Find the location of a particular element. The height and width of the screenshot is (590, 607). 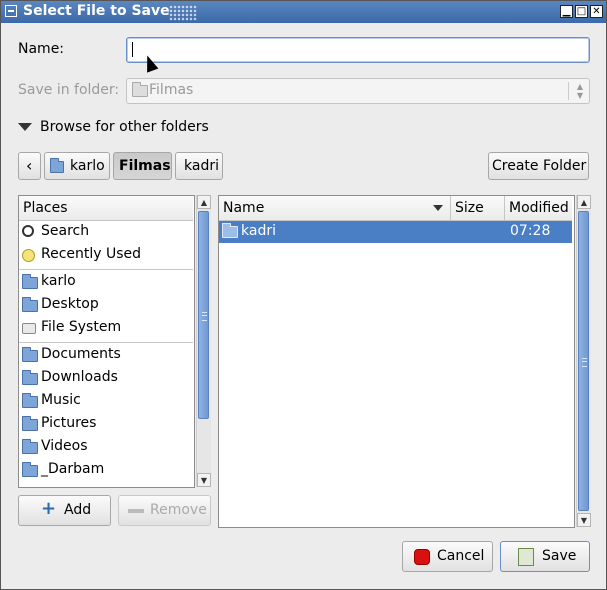

column-size-header: Size is located at coordinates (478, 208).